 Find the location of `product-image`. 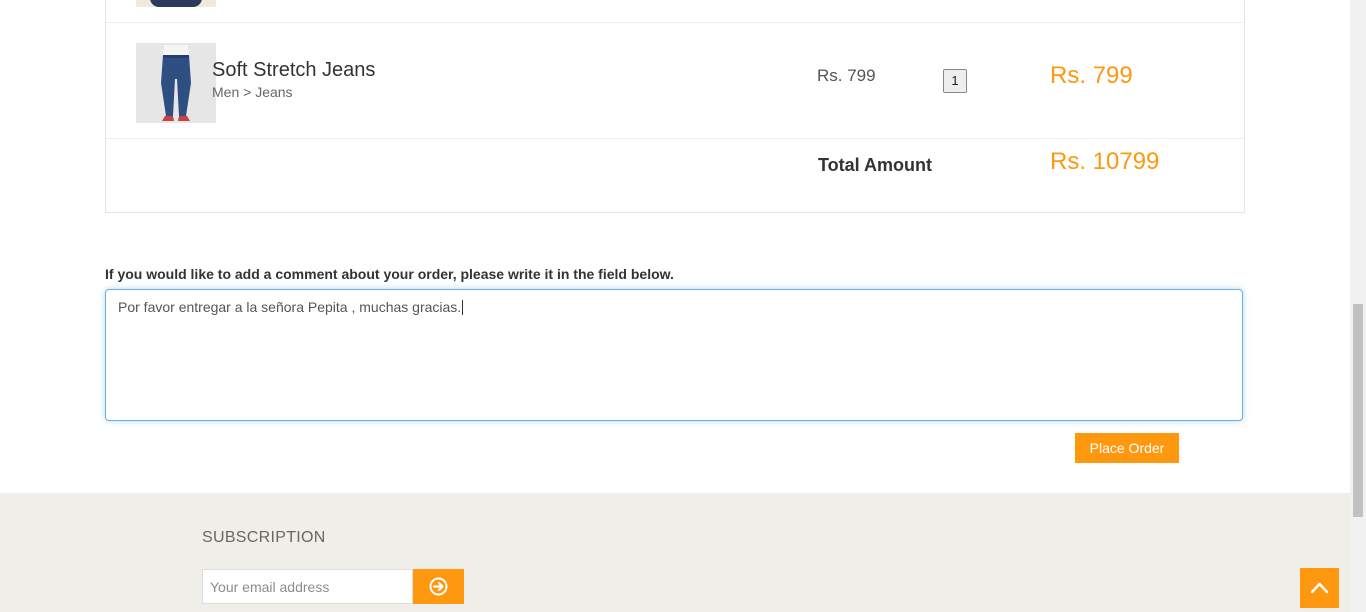

product-image is located at coordinates (176, 83).